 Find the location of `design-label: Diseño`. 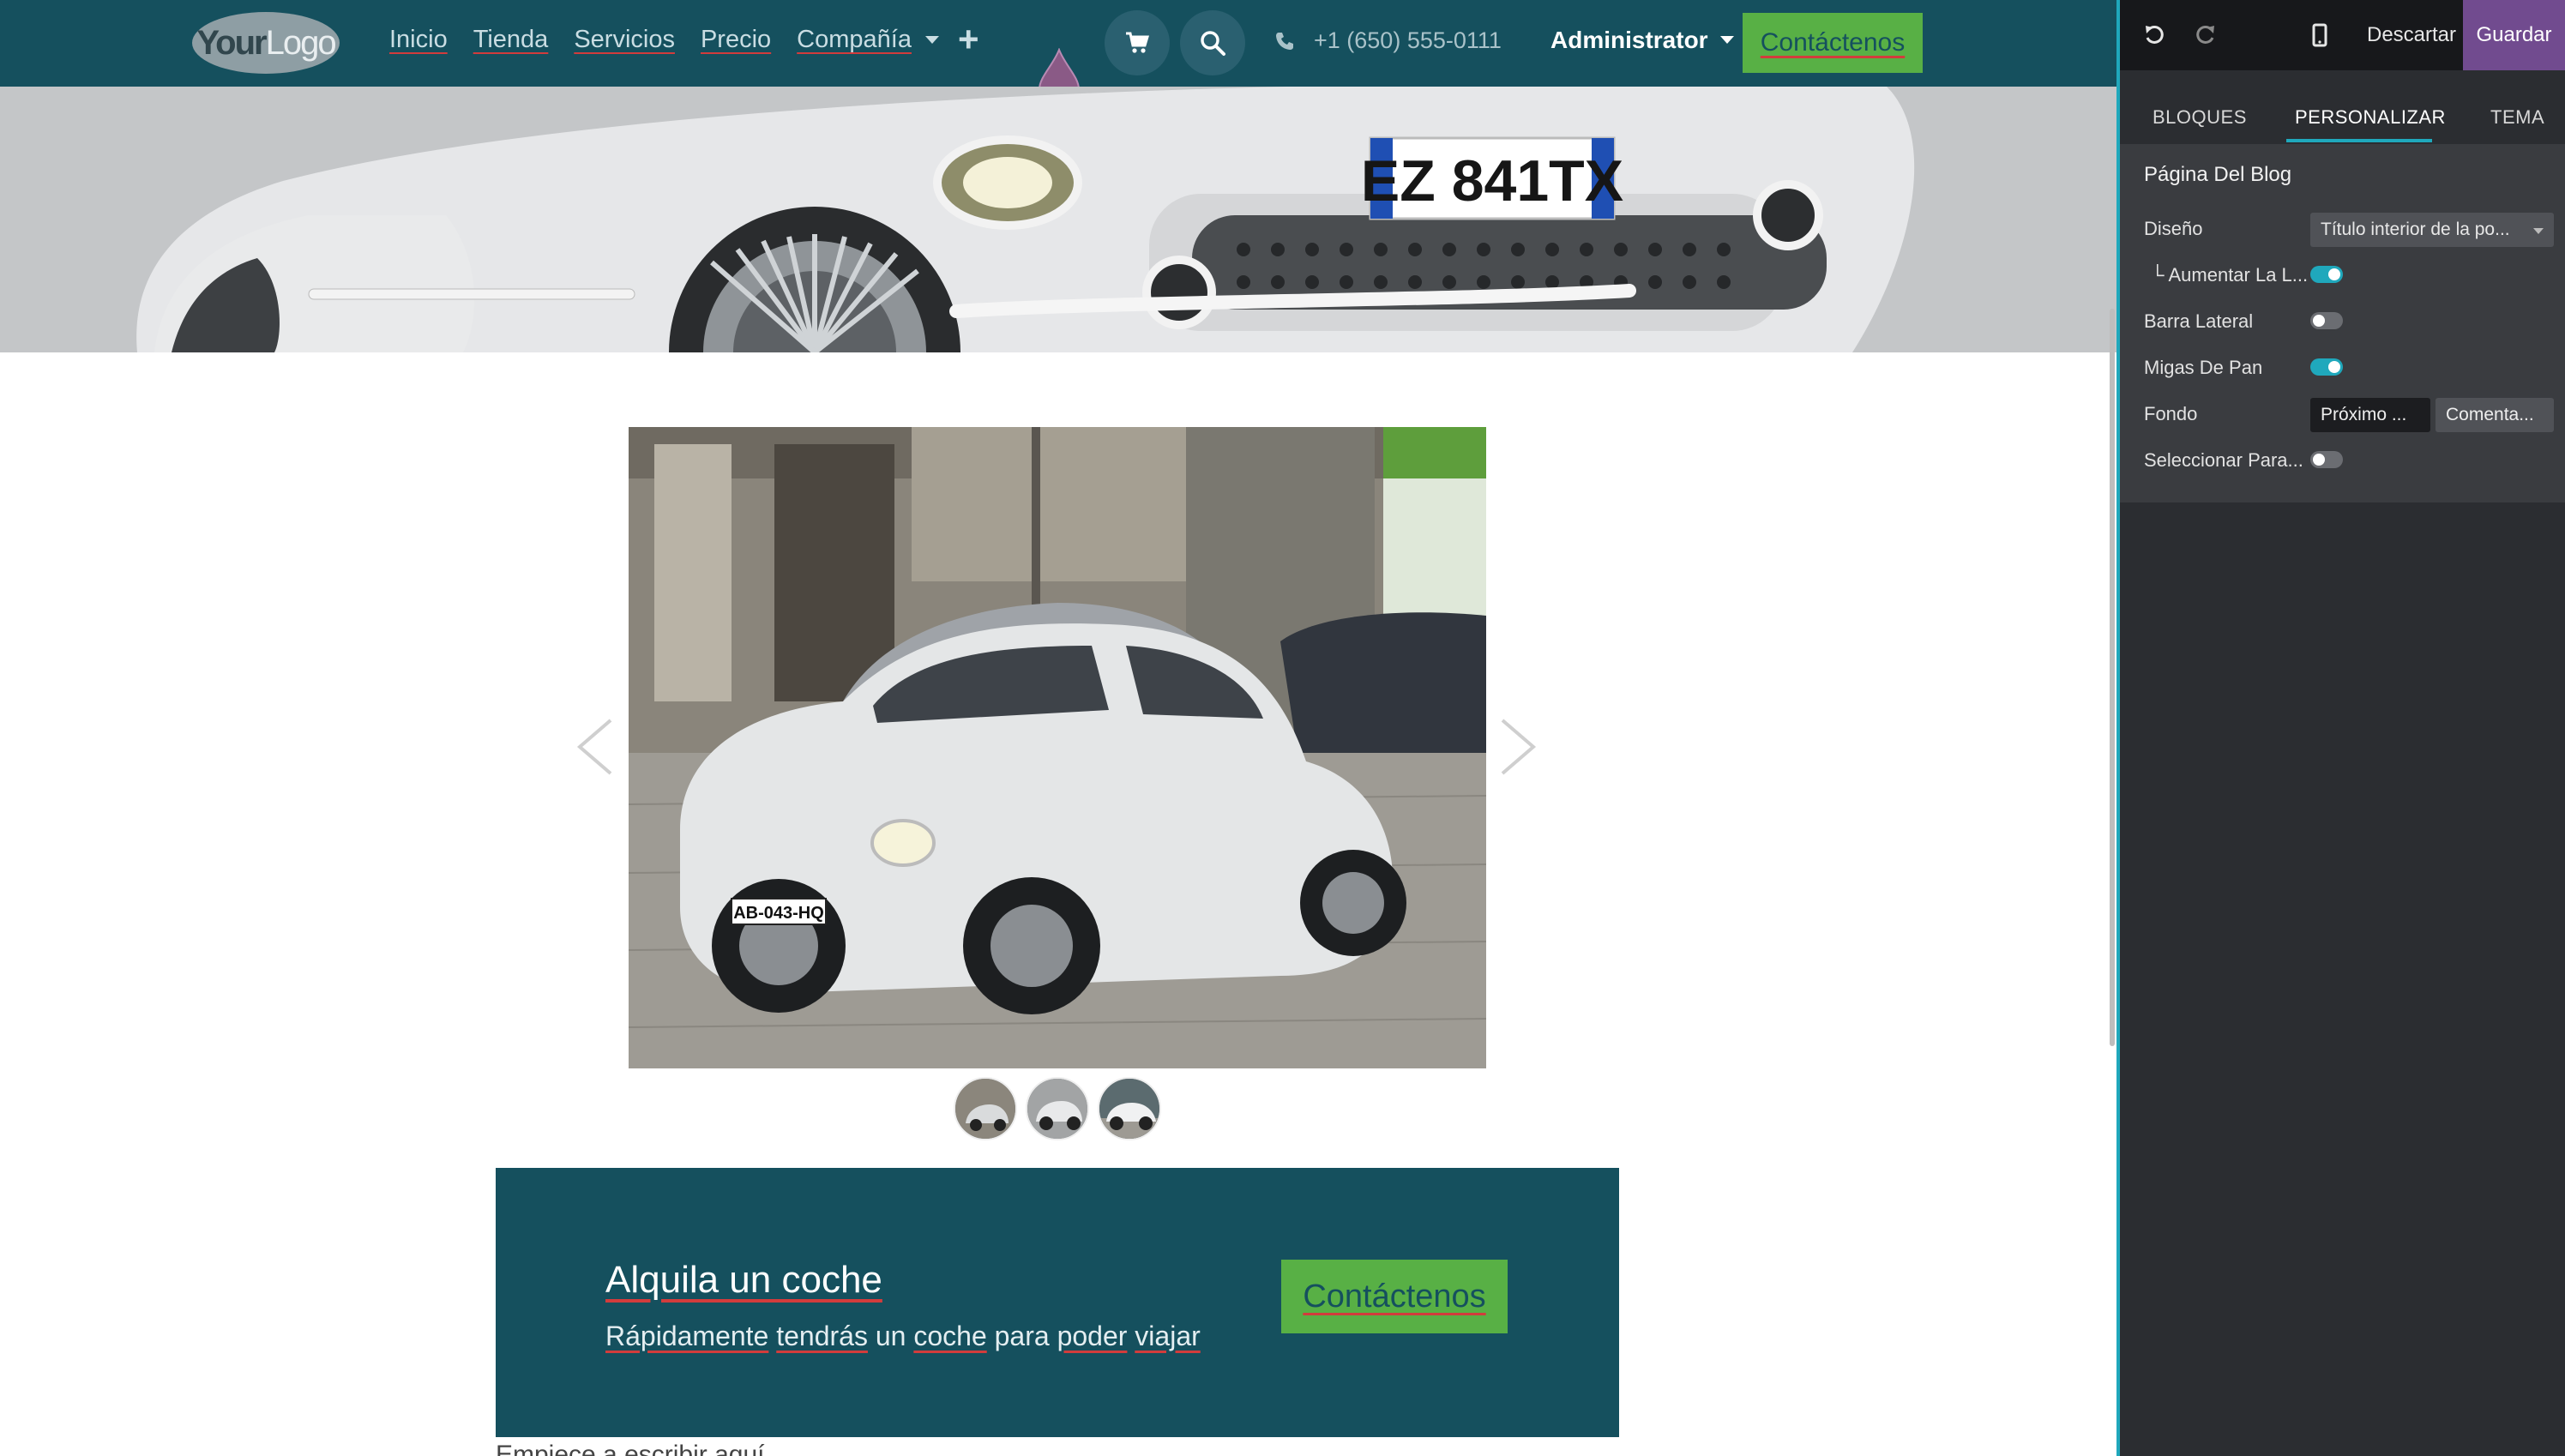

design-label: Diseño is located at coordinates (2173, 229).